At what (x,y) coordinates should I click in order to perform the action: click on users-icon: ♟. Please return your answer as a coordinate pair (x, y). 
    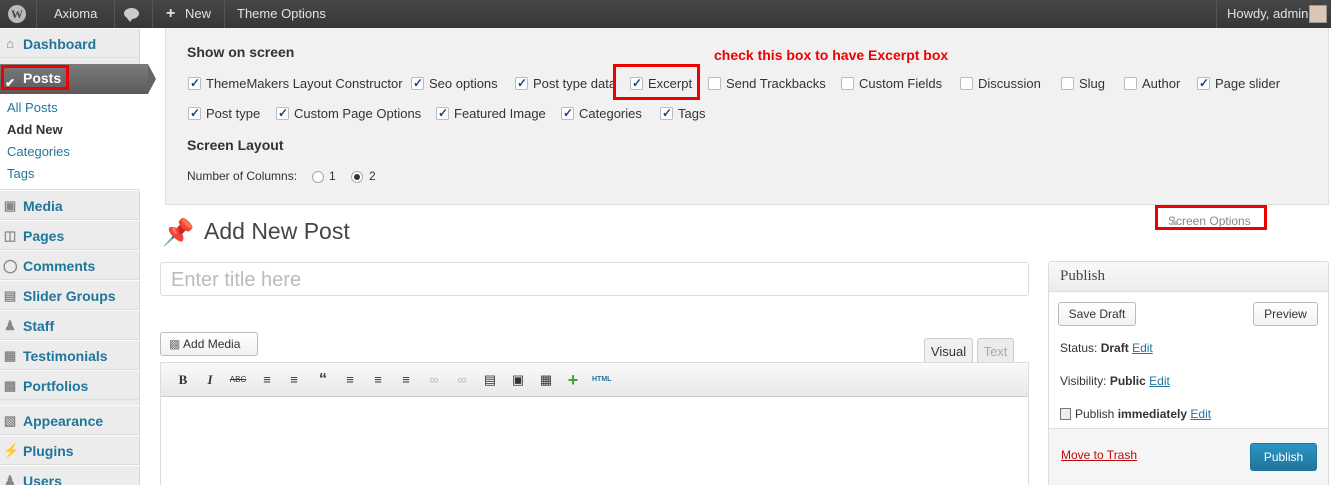
    Looking at the image, I should click on (10, 479).